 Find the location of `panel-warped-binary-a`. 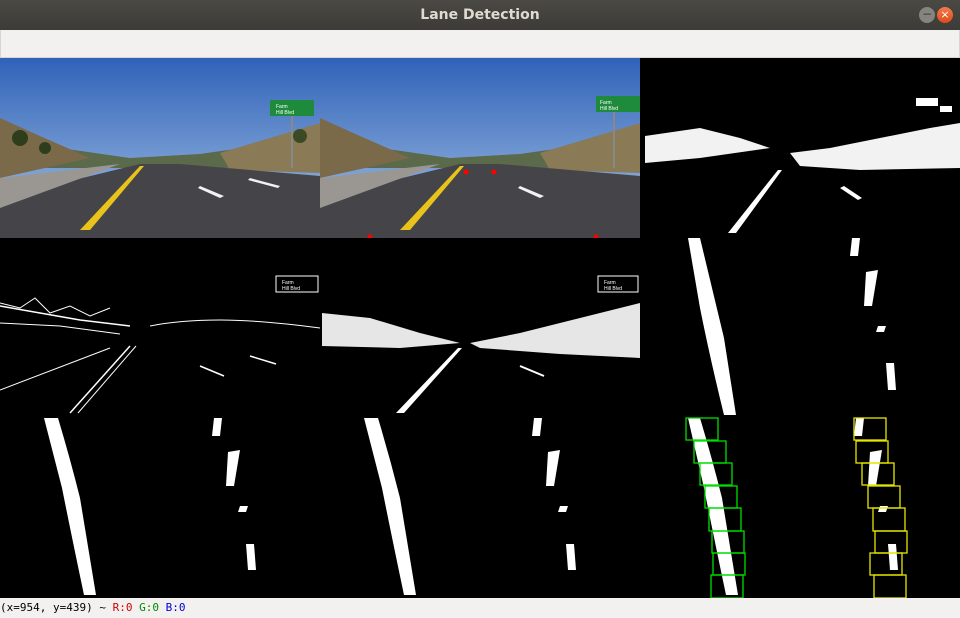

panel-warped-binary-a is located at coordinates (160, 508).